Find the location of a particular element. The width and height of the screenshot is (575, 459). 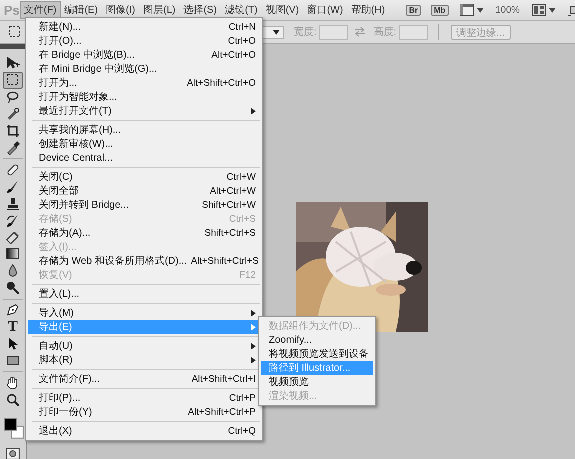

menu-item: 存储为(A)... Shift+Ctrl+S is located at coordinates (144, 233).